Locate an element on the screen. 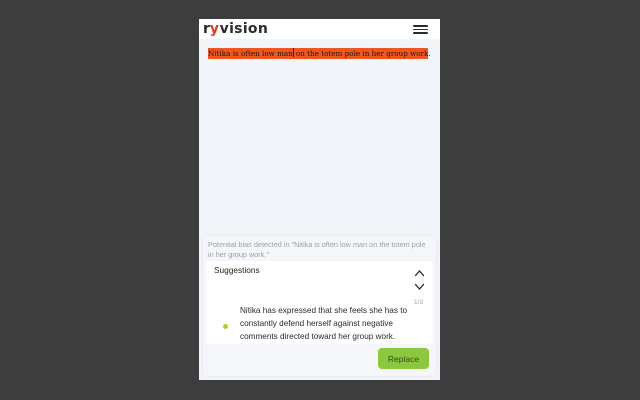 The width and height of the screenshot is (640, 400). hamburger-menu-icon is located at coordinates (420, 29).